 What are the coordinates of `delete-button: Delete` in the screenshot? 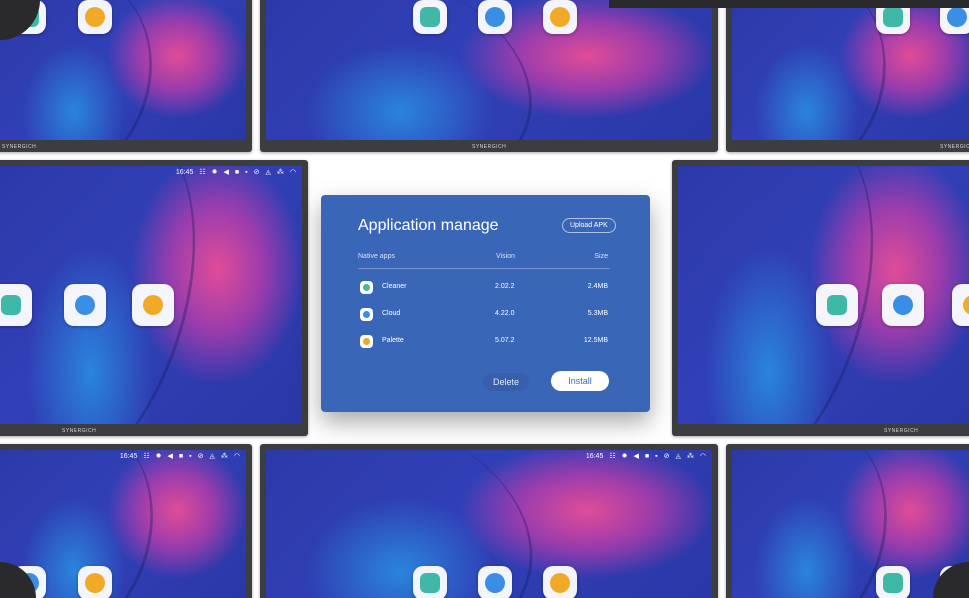 It's located at (506, 382).